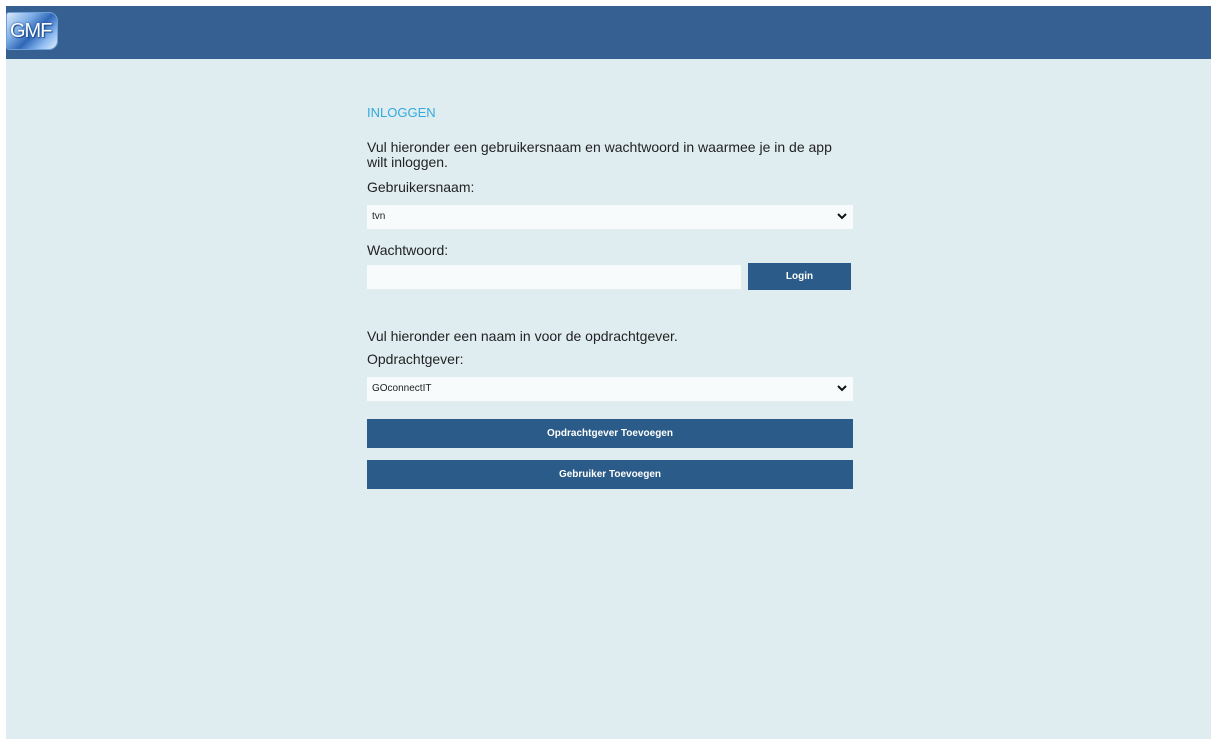 This screenshot has width=1211, height=739. What do you see at coordinates (610, 389) in the screenshot?
I see `client-select: GOconnectIT` at bounding box center [610, 389].